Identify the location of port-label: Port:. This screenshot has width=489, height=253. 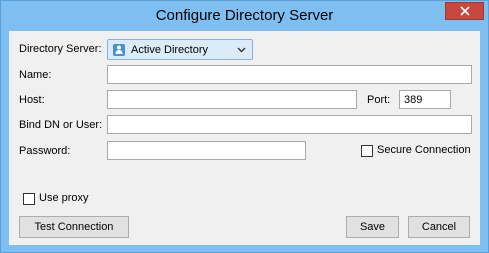
(379, 100).